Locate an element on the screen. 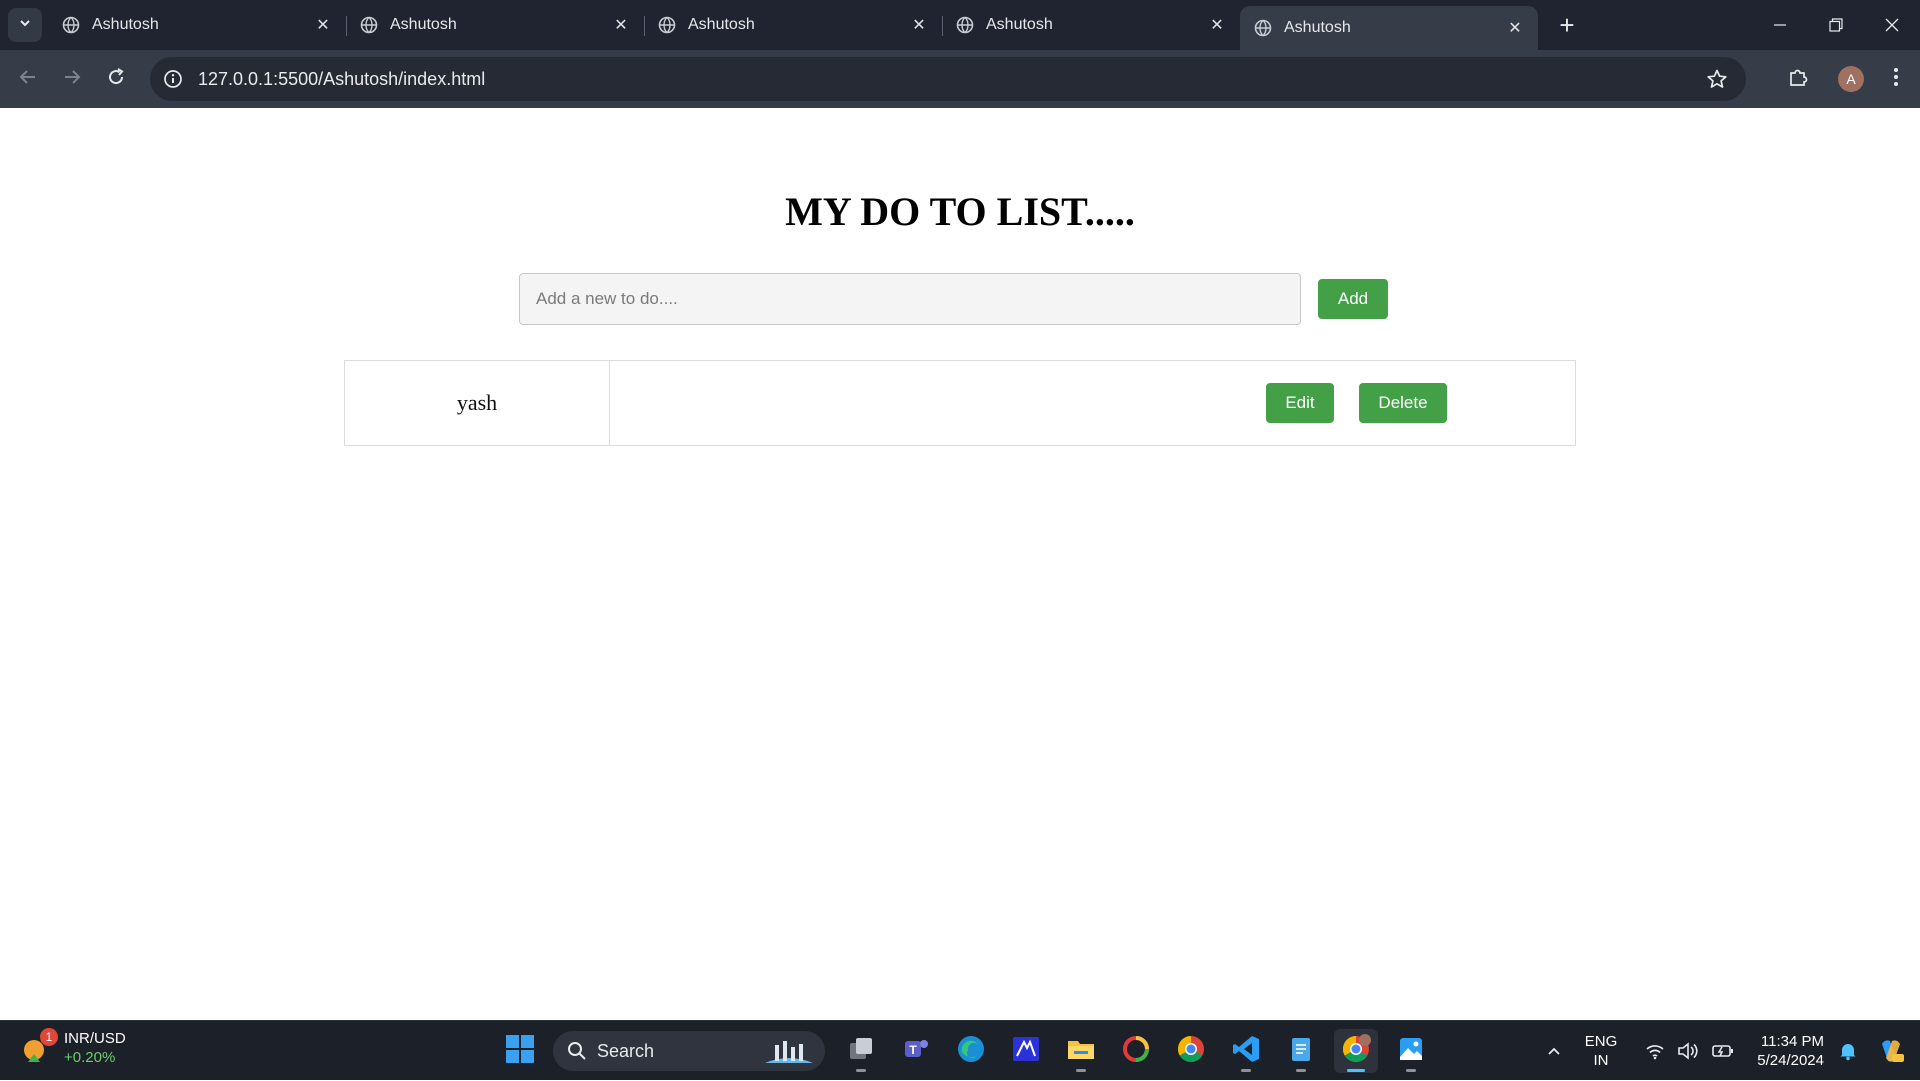 This screenshot has width=1920, height=1081. taskbar-apps: Search T is located at coordinates (971, 1051).